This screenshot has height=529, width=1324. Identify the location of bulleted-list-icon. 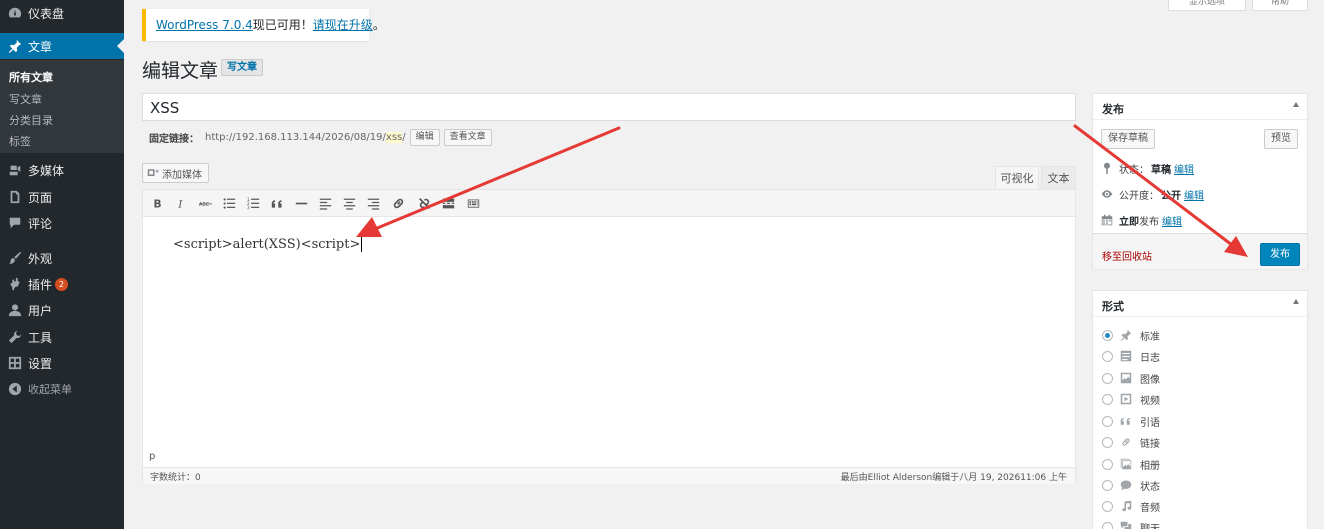
(229, 203).